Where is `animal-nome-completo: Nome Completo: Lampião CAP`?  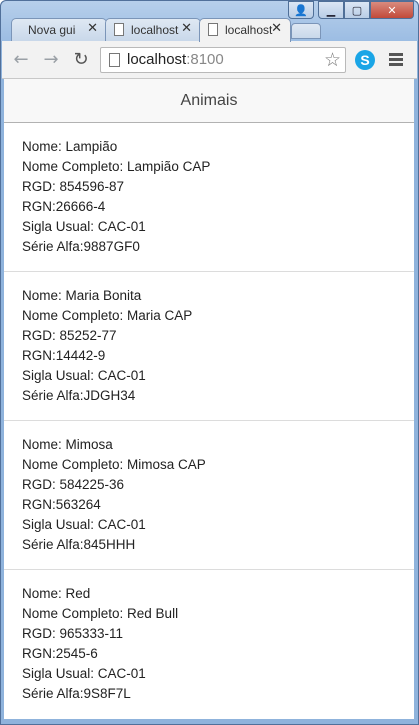
animal-nome-completo: Nome Completo: Lampião CAP is located at coordinates (116, 166).